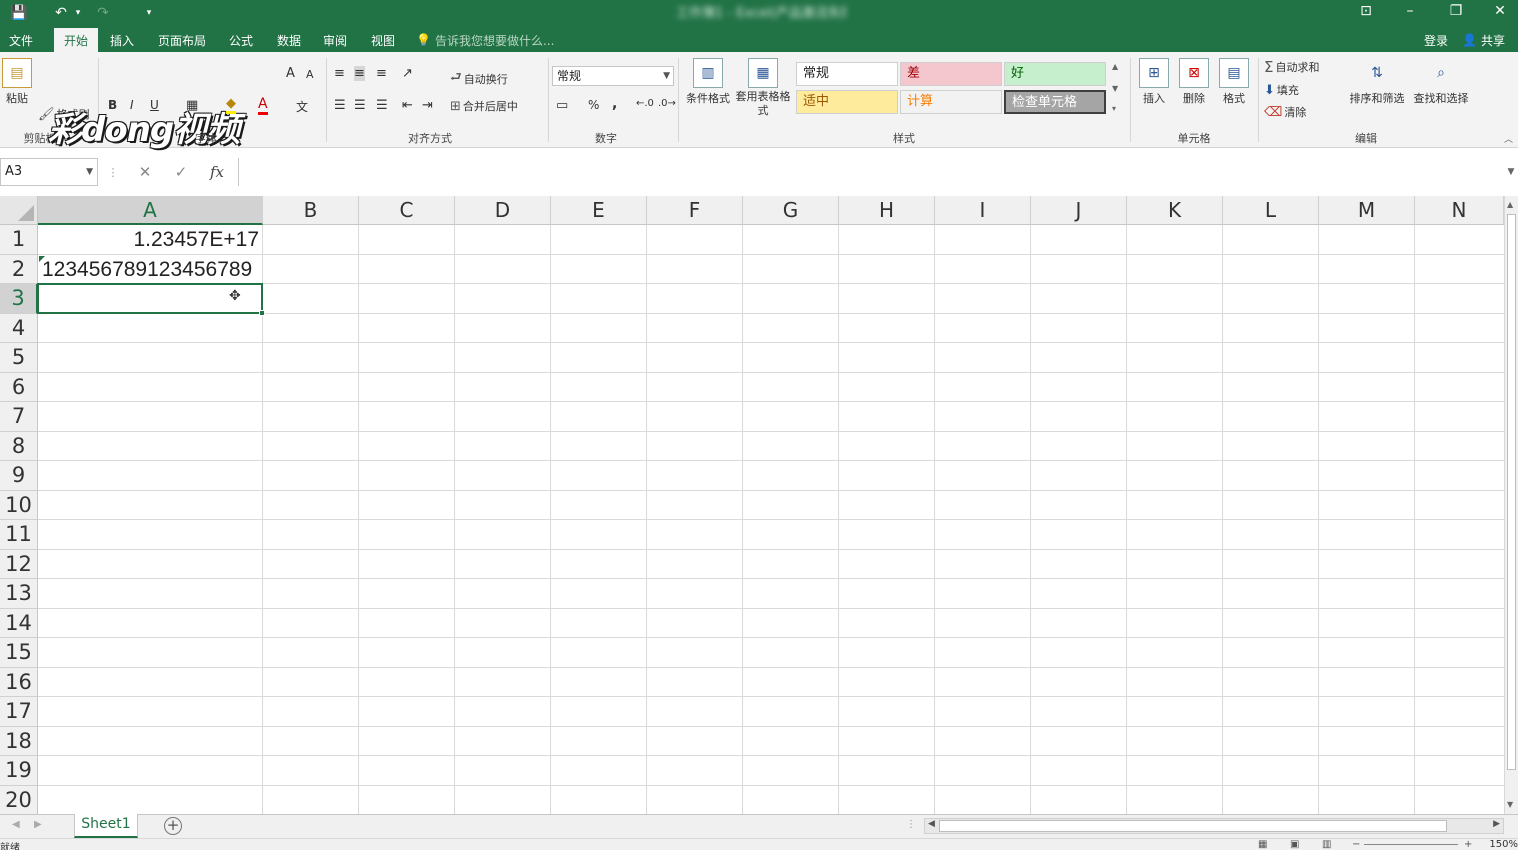  Describe the element at coordinates (1366, 11) in the screenshot. I see `ribbon-display-options-icon: ⊡` at that location.